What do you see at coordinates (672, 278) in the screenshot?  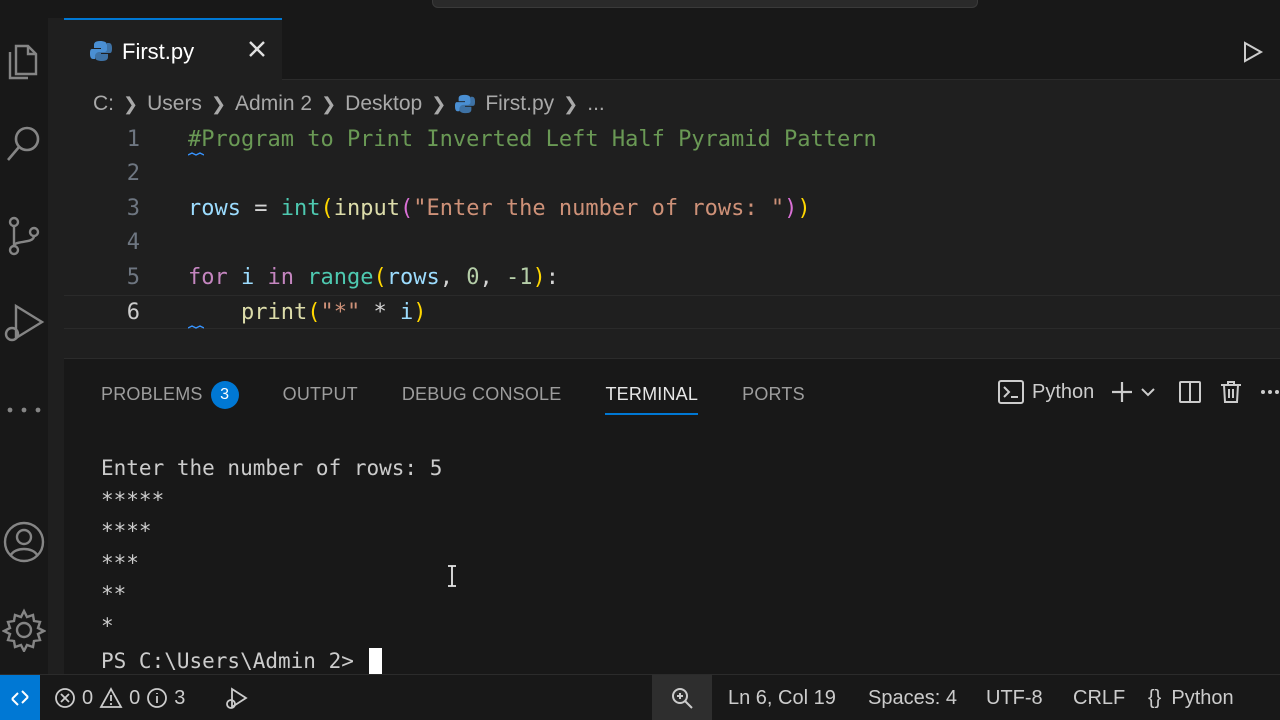 I see `code-line: 5 for i in range(rows, 0, -1):` at bounding box center [672, 278].